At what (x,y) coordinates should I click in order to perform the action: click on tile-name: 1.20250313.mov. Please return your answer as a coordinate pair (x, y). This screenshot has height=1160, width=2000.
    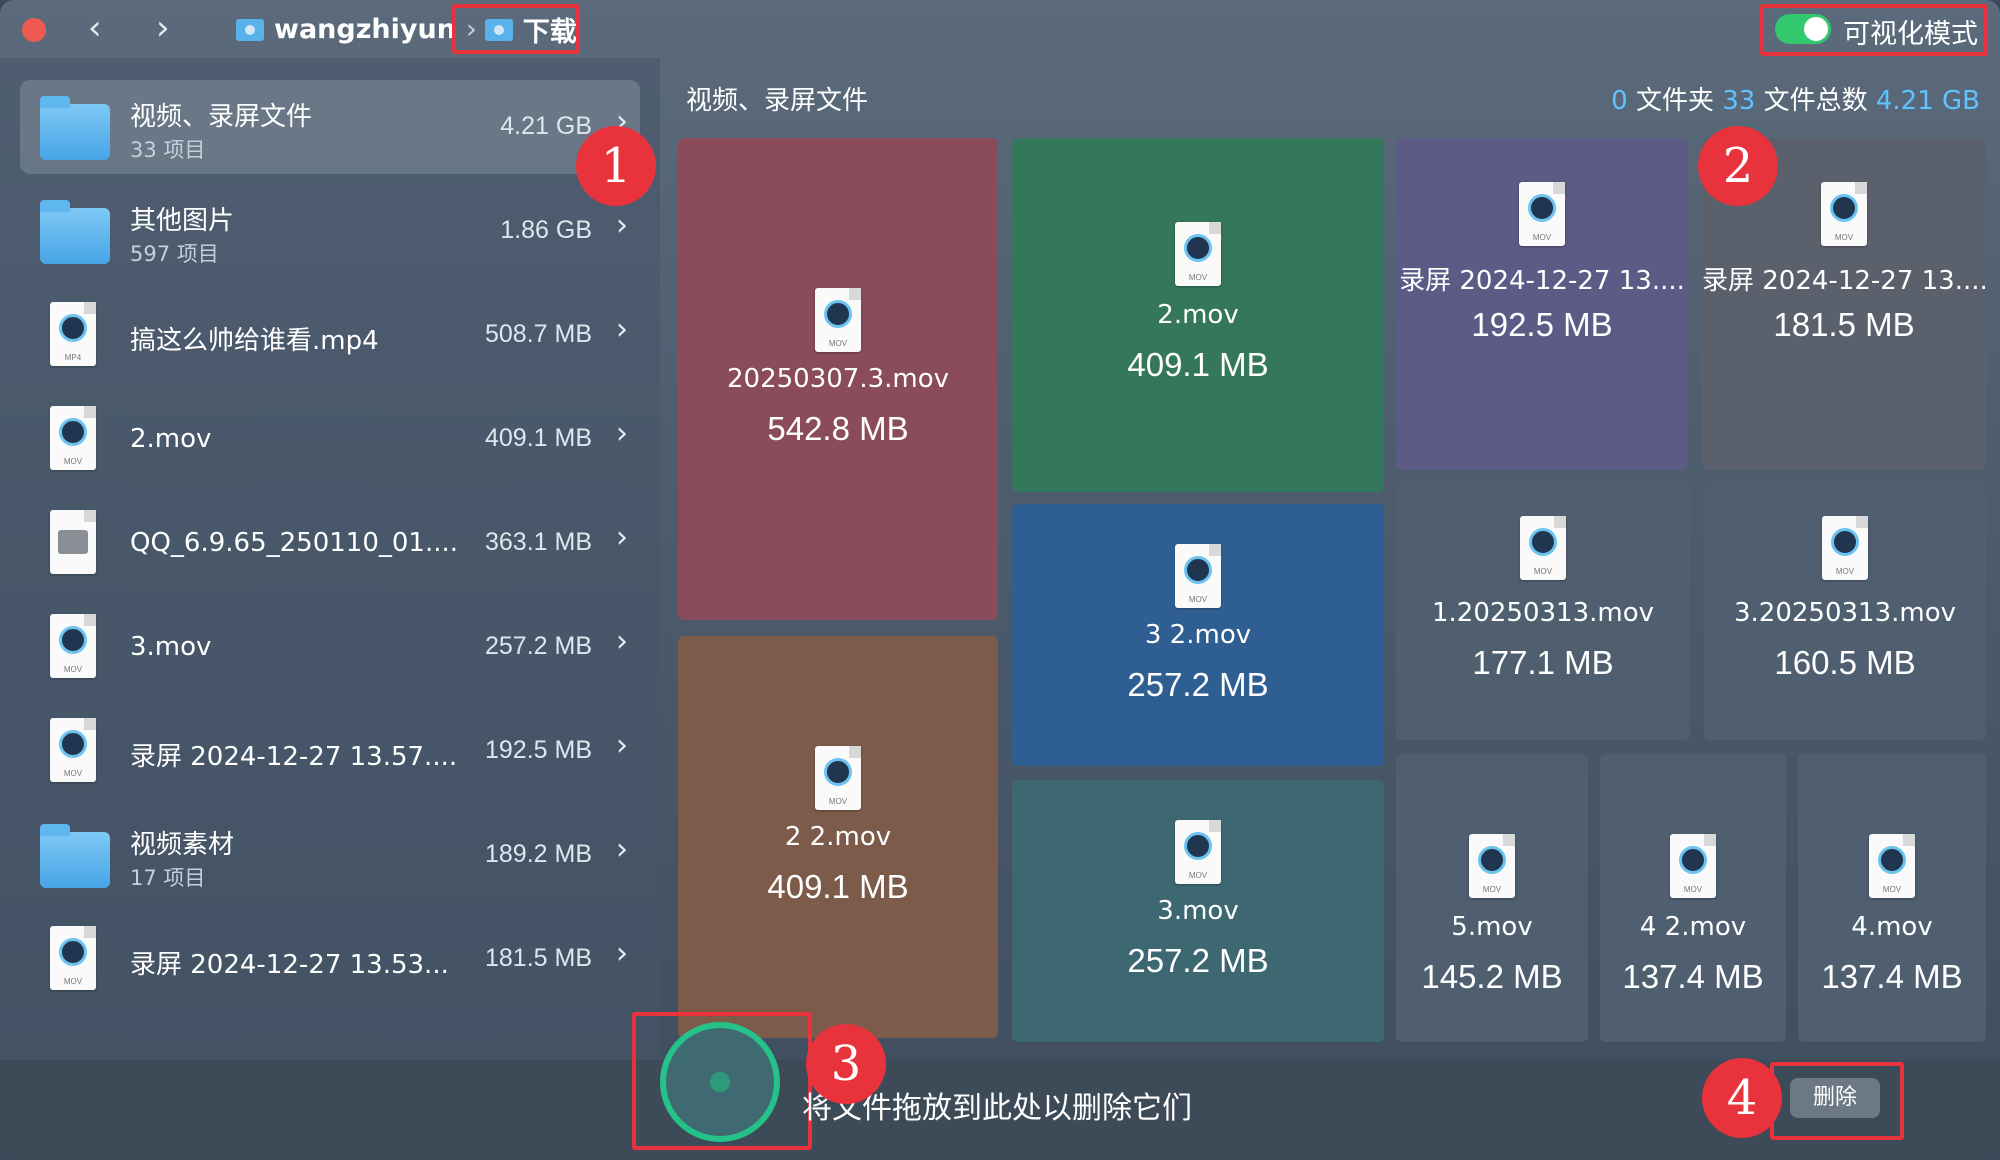
    Looking at the image, I should click on (1543, 613).